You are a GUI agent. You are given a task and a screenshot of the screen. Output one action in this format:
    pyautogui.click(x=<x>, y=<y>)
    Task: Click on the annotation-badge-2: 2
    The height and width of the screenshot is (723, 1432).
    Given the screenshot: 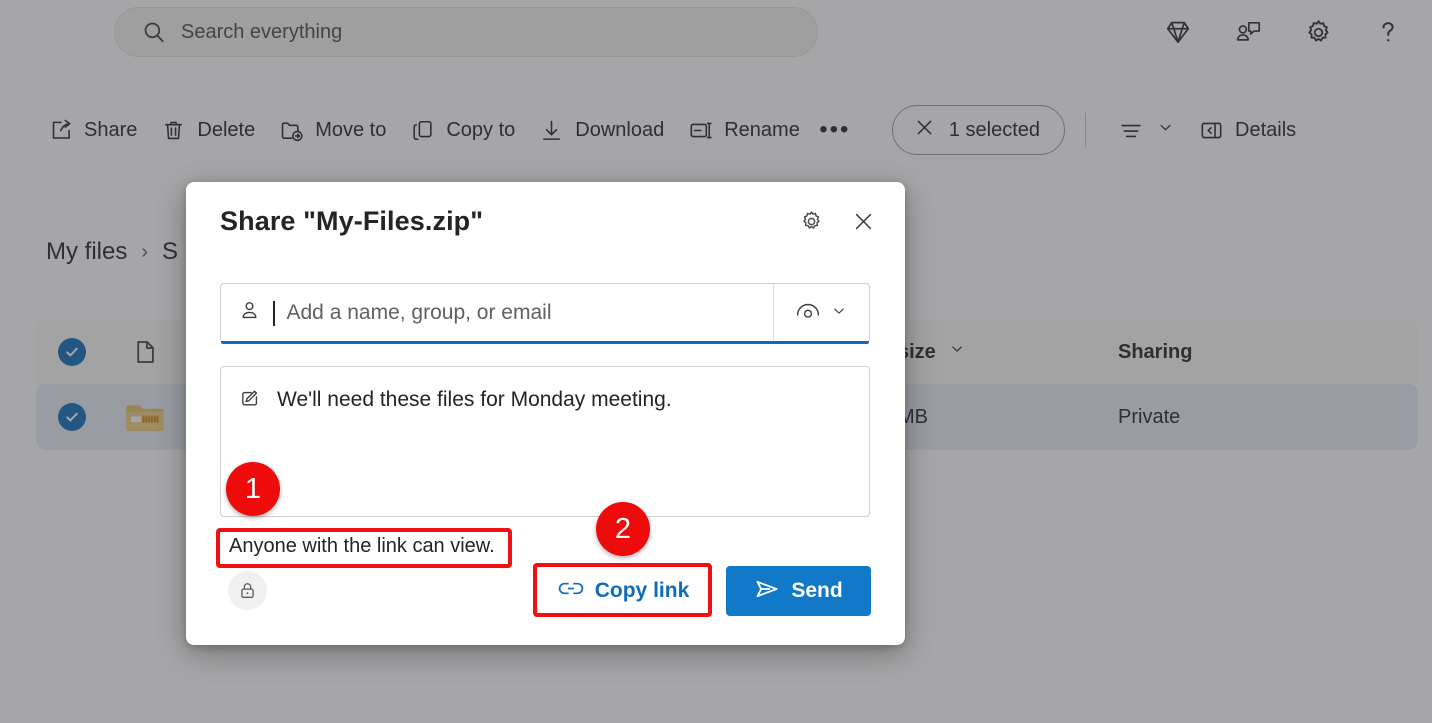 What is the action you would take?
    pyautogui.click(x=623, y=529)
    